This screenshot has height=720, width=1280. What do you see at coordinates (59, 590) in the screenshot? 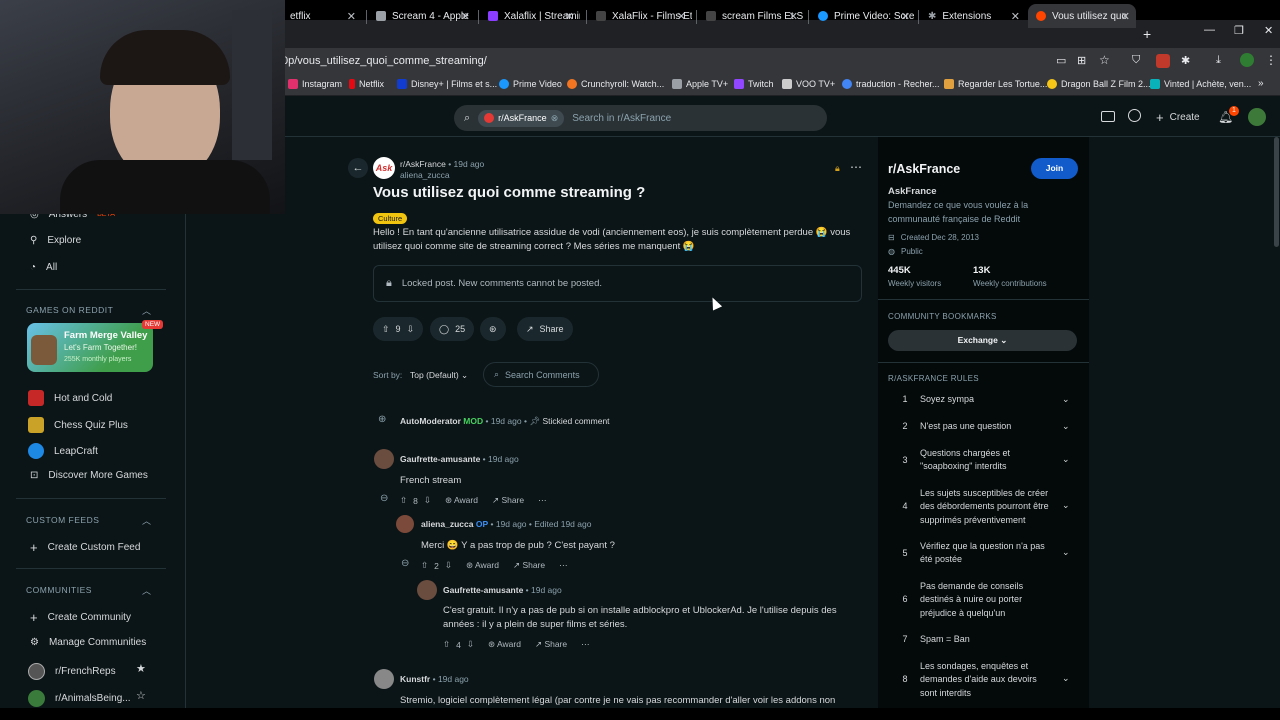
I see `communities-header: COMMUNITIES` at bounding box center [59, 590].